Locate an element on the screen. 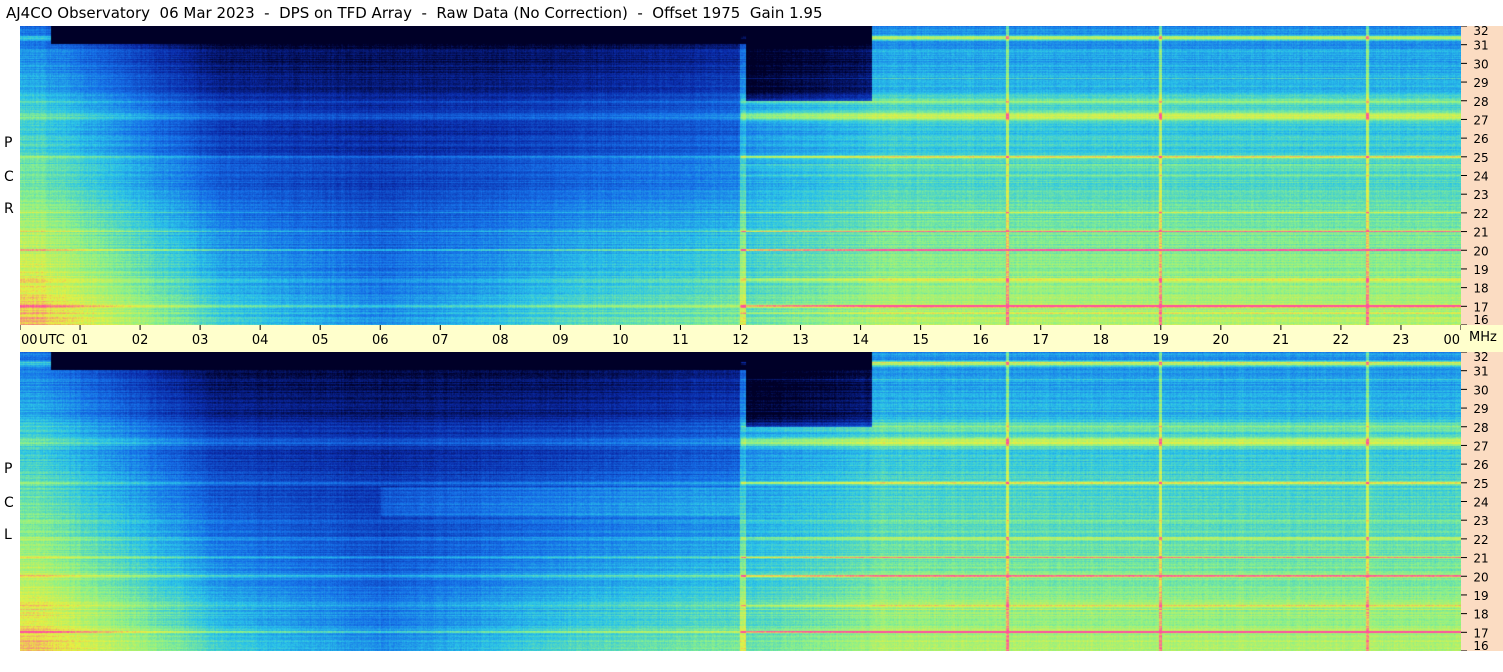 This screenshot has width=1503, height=672. rcp-label-p: P is located at coordinates (8, 143).